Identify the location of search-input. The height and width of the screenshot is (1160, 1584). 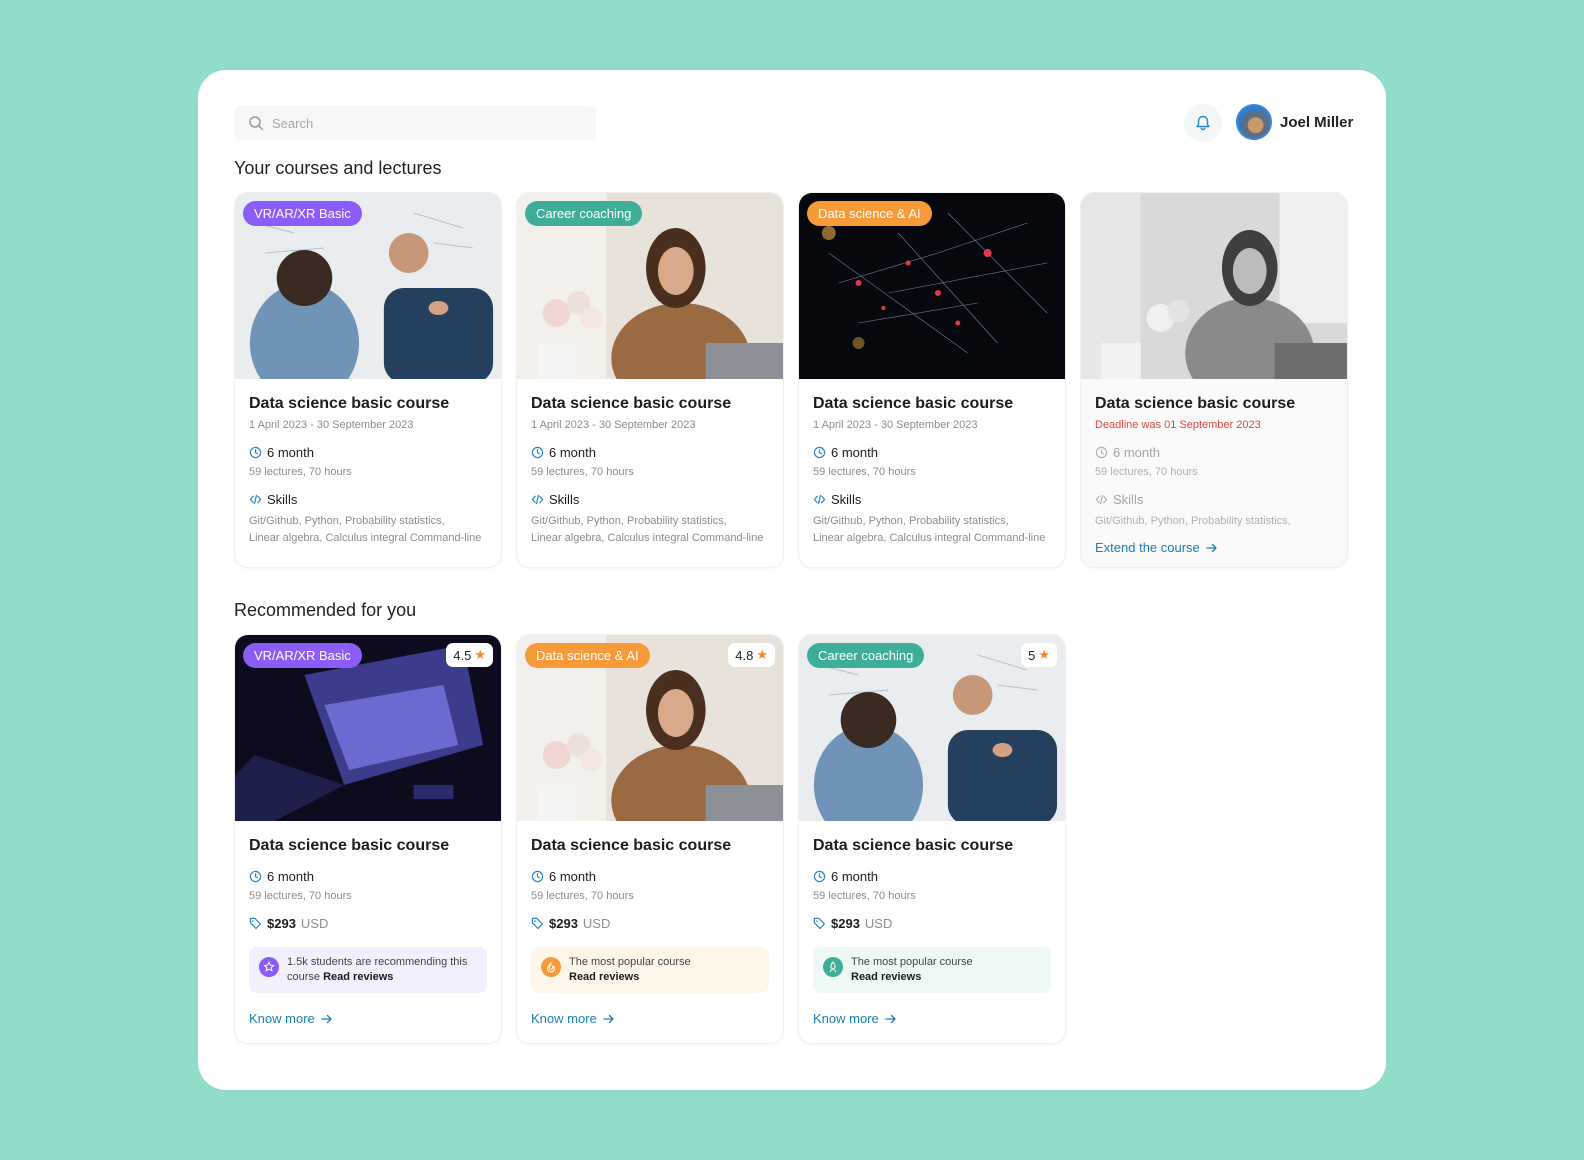
(422, 123).